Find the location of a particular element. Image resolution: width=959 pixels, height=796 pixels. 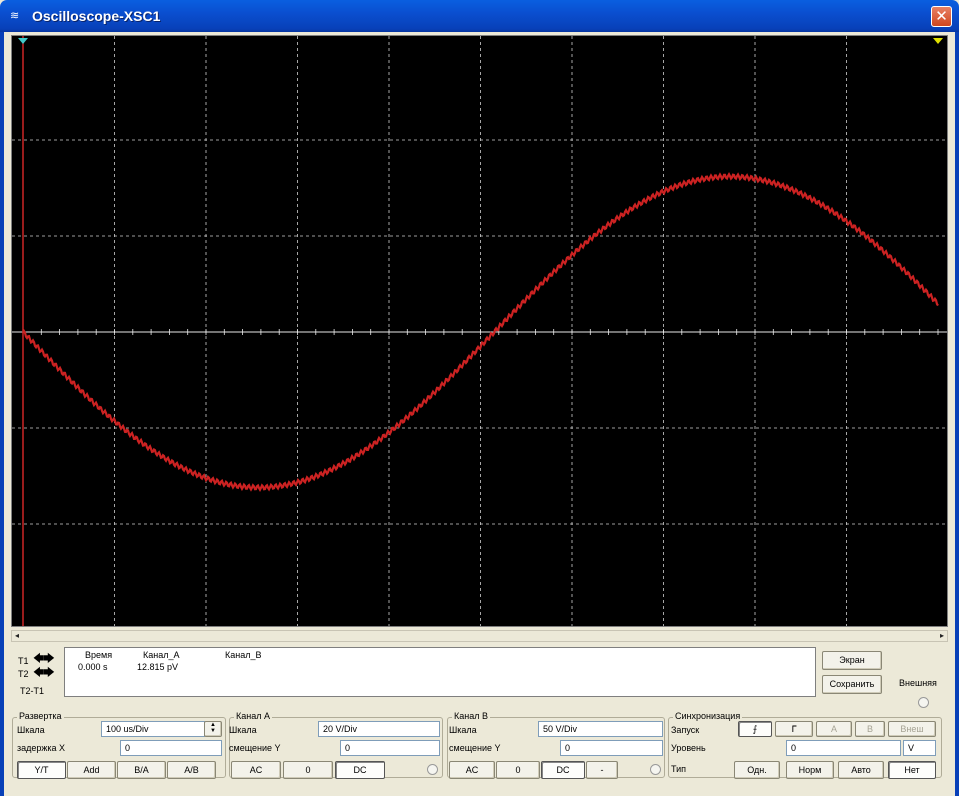

delay-x-label: задержка X is located at coordinates (41, 748).